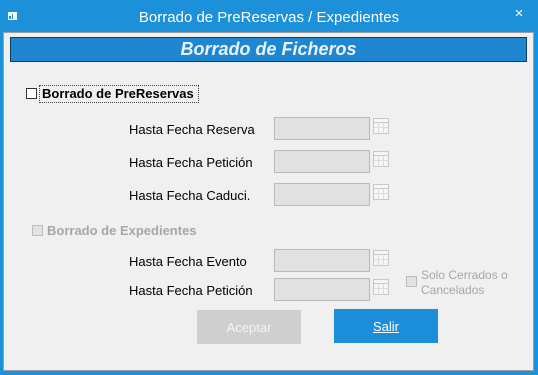  What do you see at coordinates (322, 194) in the screenshot?
I see `fecha-caducidad-input` at bounding box center [322, 194].